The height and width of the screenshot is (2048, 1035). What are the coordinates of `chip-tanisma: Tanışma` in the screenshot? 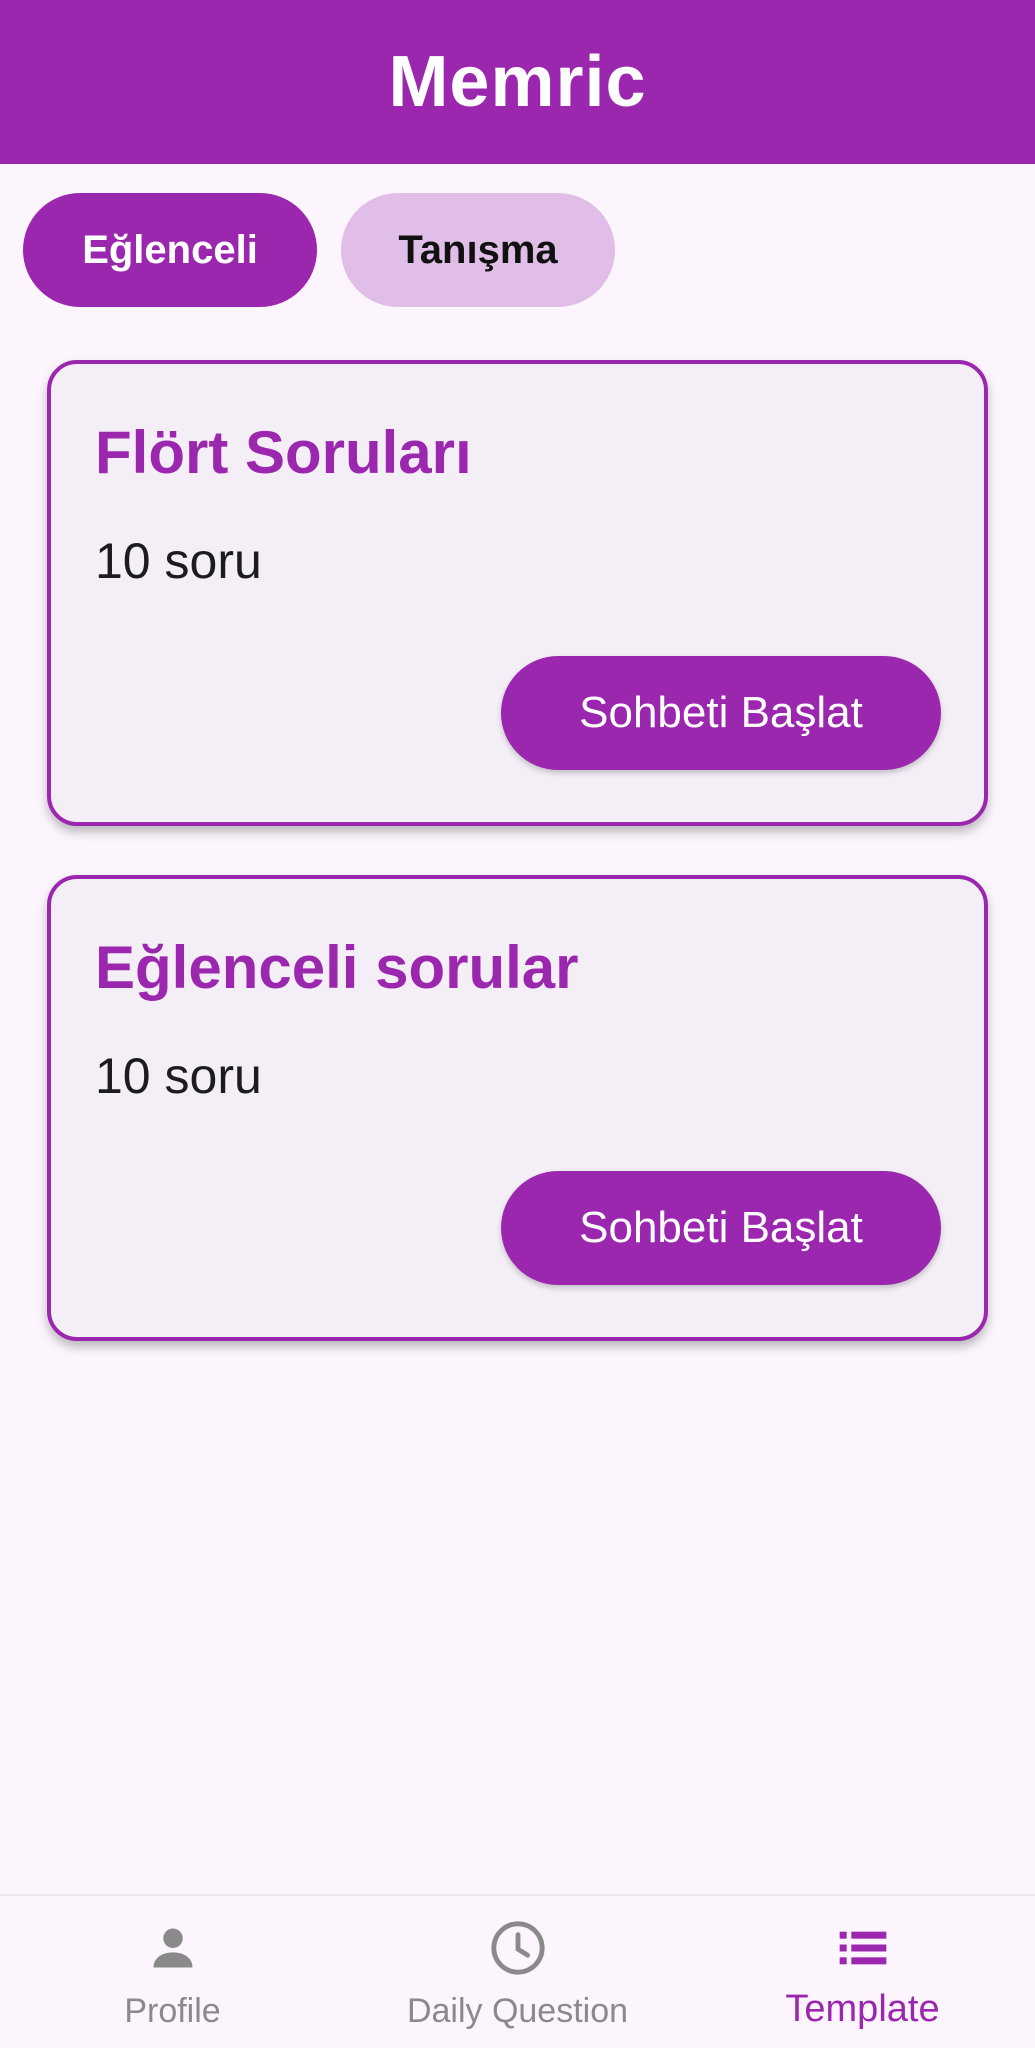 It's located at (478, 250).